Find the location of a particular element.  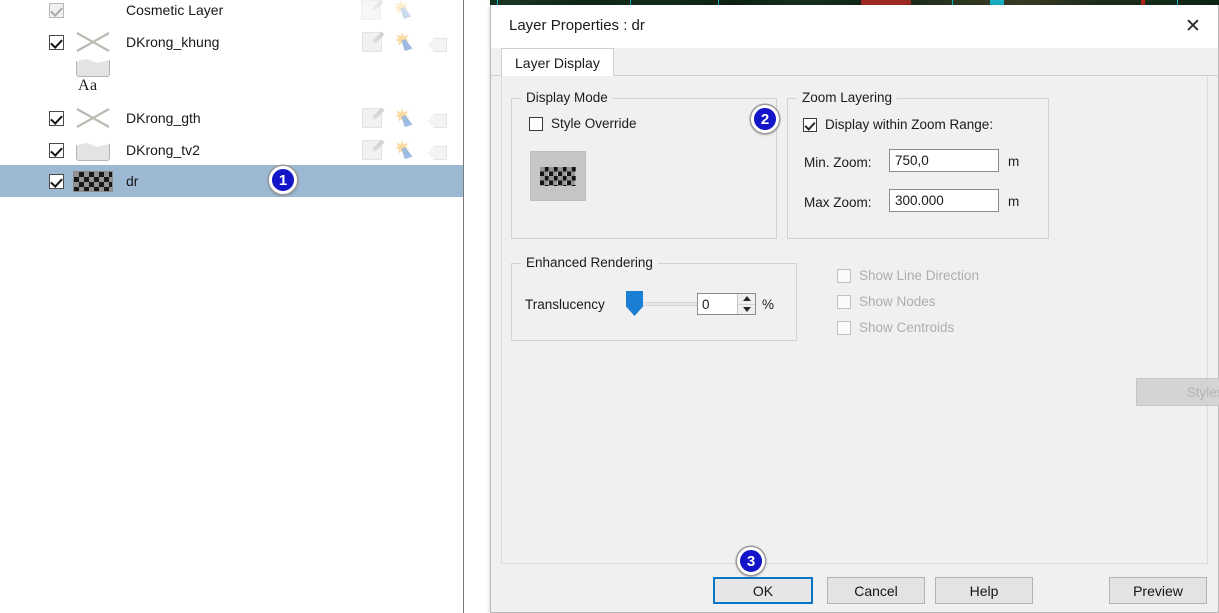

cancel-label: Cancel is located at coordinates (876, 590).